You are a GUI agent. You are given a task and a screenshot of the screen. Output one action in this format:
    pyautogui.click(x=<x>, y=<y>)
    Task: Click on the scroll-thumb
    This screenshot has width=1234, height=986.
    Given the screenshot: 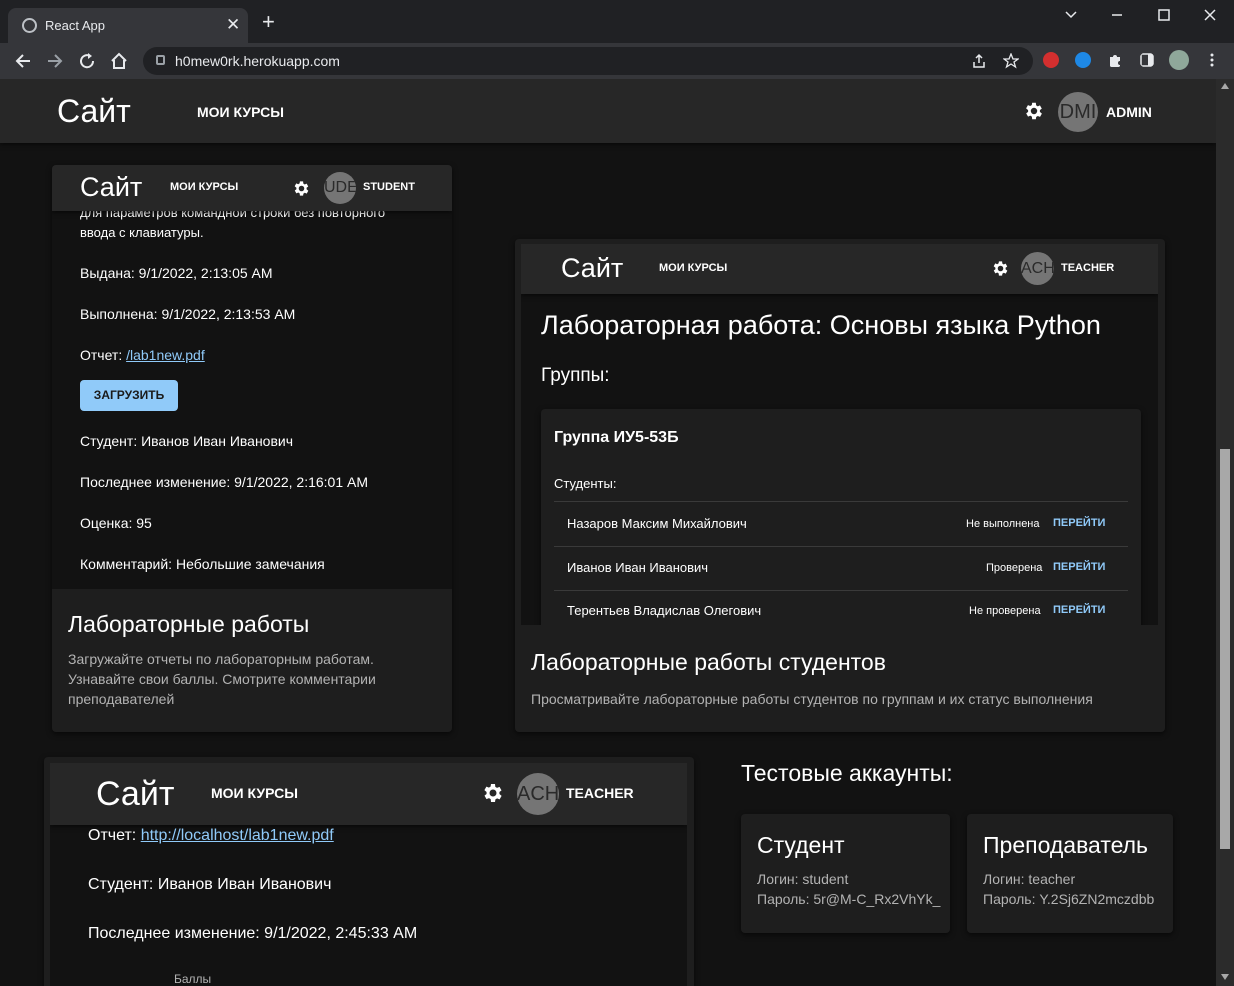 What is the action you would take?
    pyautogui.click(x=1225, y=649)
    